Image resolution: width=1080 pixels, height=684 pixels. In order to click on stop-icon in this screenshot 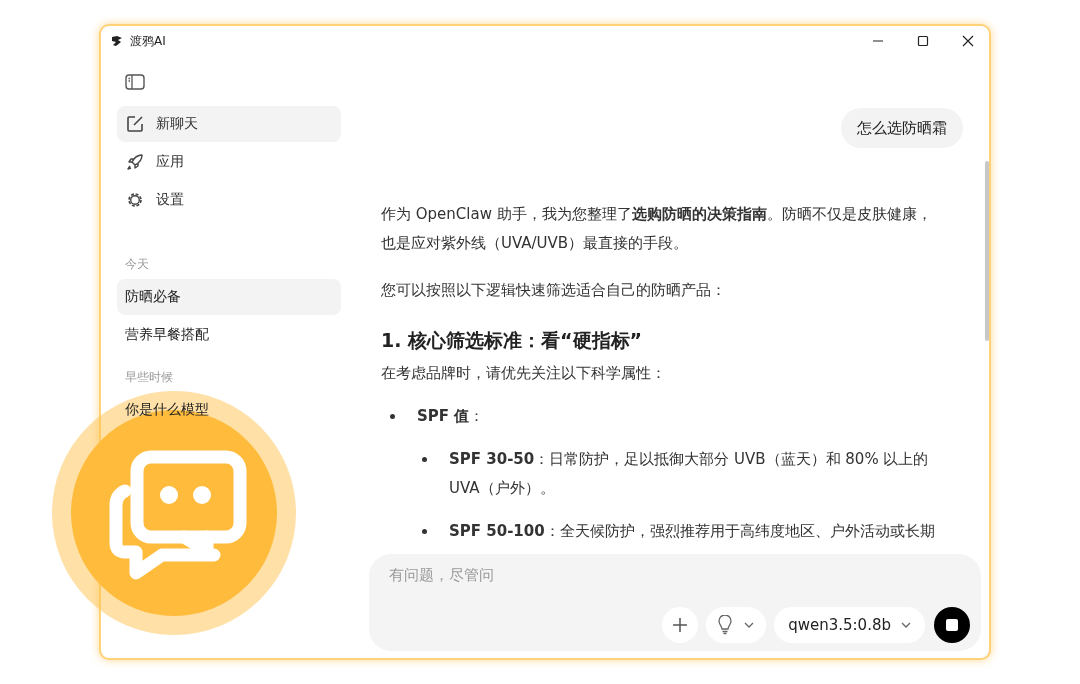, I will do `click(952, 625)`.